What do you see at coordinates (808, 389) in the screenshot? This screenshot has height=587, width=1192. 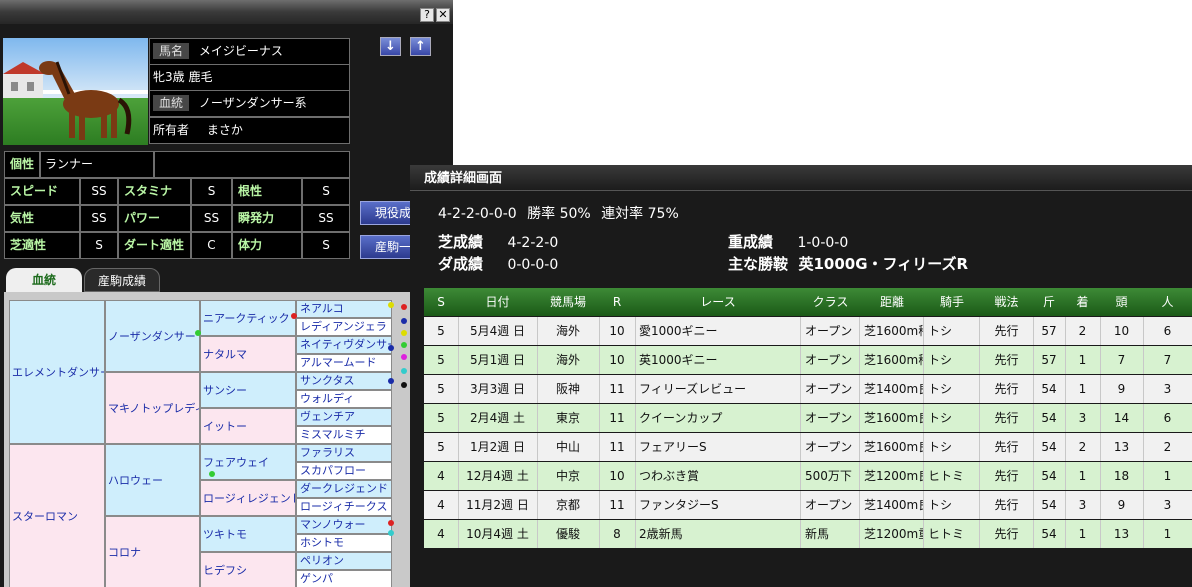 I see `table-row: 5 3月3週 日阪神 11 フィリーズレビュー オープン 芝1400m良 トシ 先行 54 1 9 3` at bounding box center [808, 389].